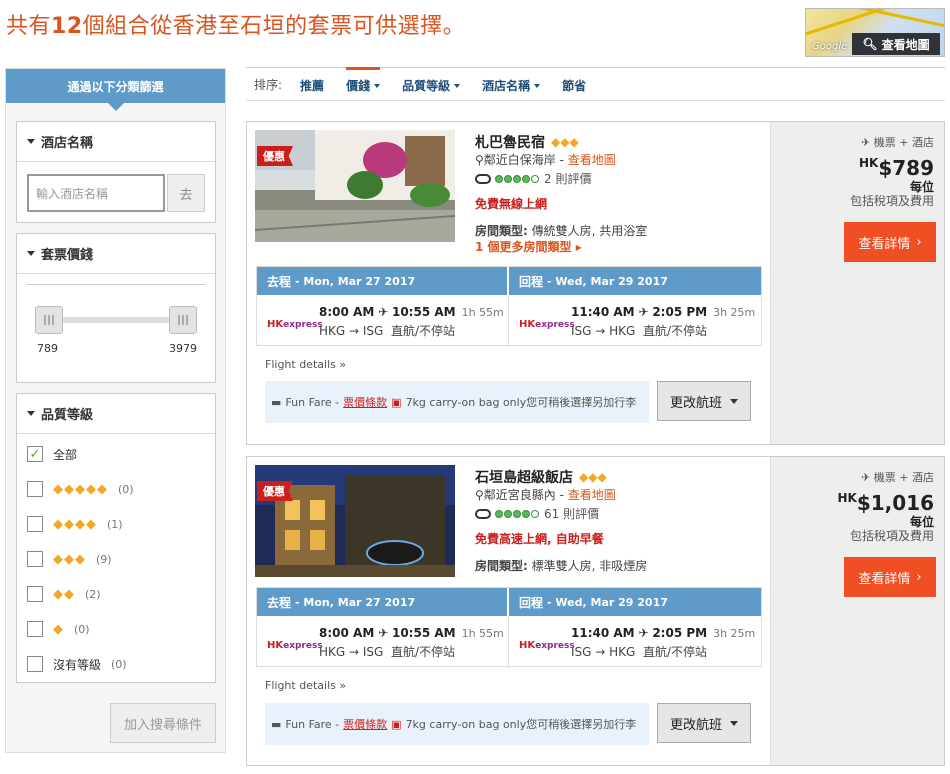 This screenshot has width=950, height=774. What do you see at coordinates (431, 84) in the screenshot?
I see `sort-rating: 品質等級` at bounding box center [431, 84].